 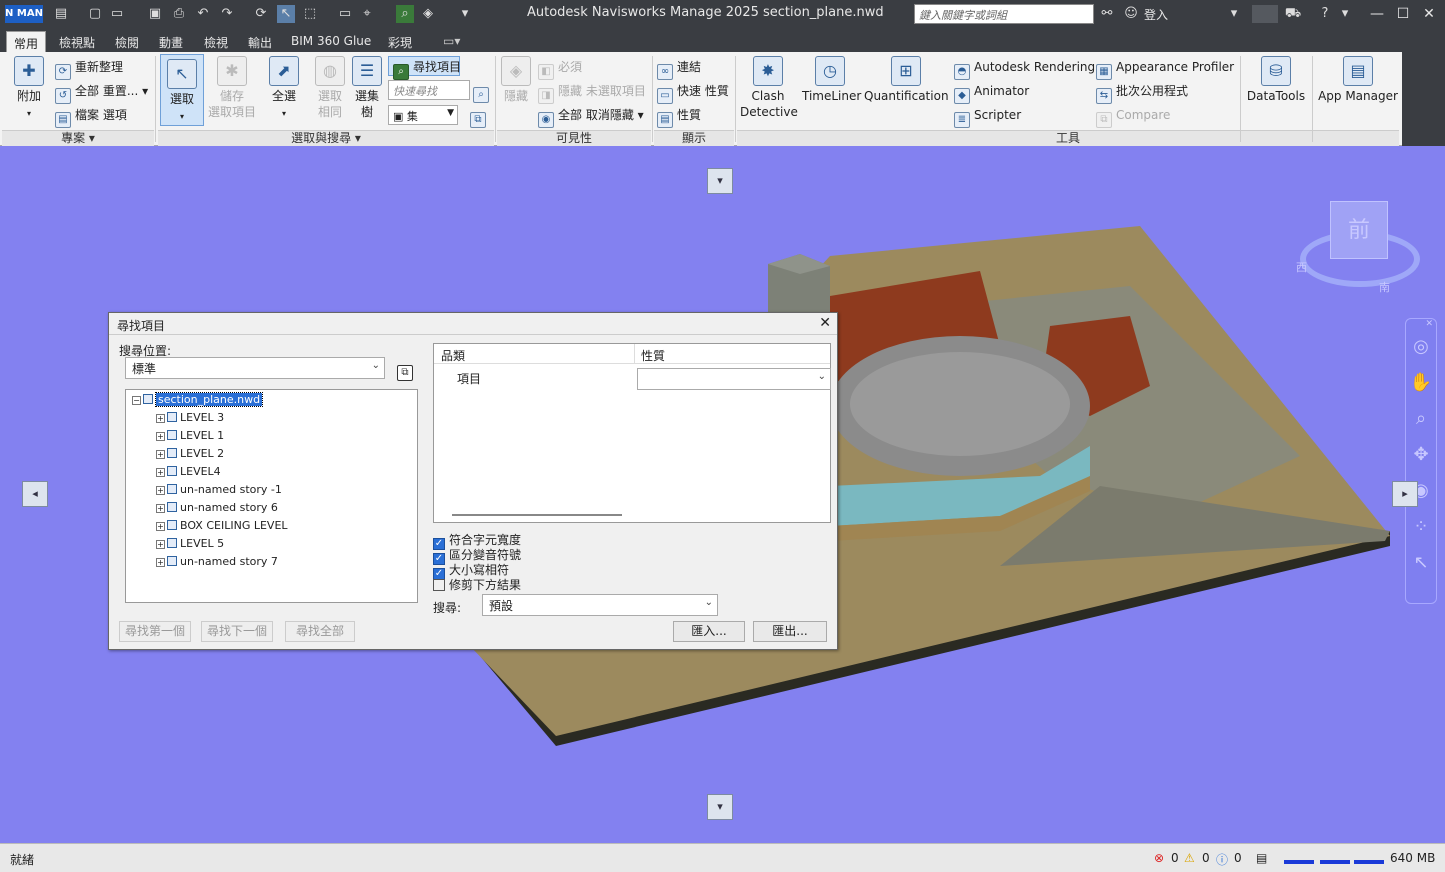 I want to click on tab-viewpoint: 檢視點, so click(x=77, y=41).